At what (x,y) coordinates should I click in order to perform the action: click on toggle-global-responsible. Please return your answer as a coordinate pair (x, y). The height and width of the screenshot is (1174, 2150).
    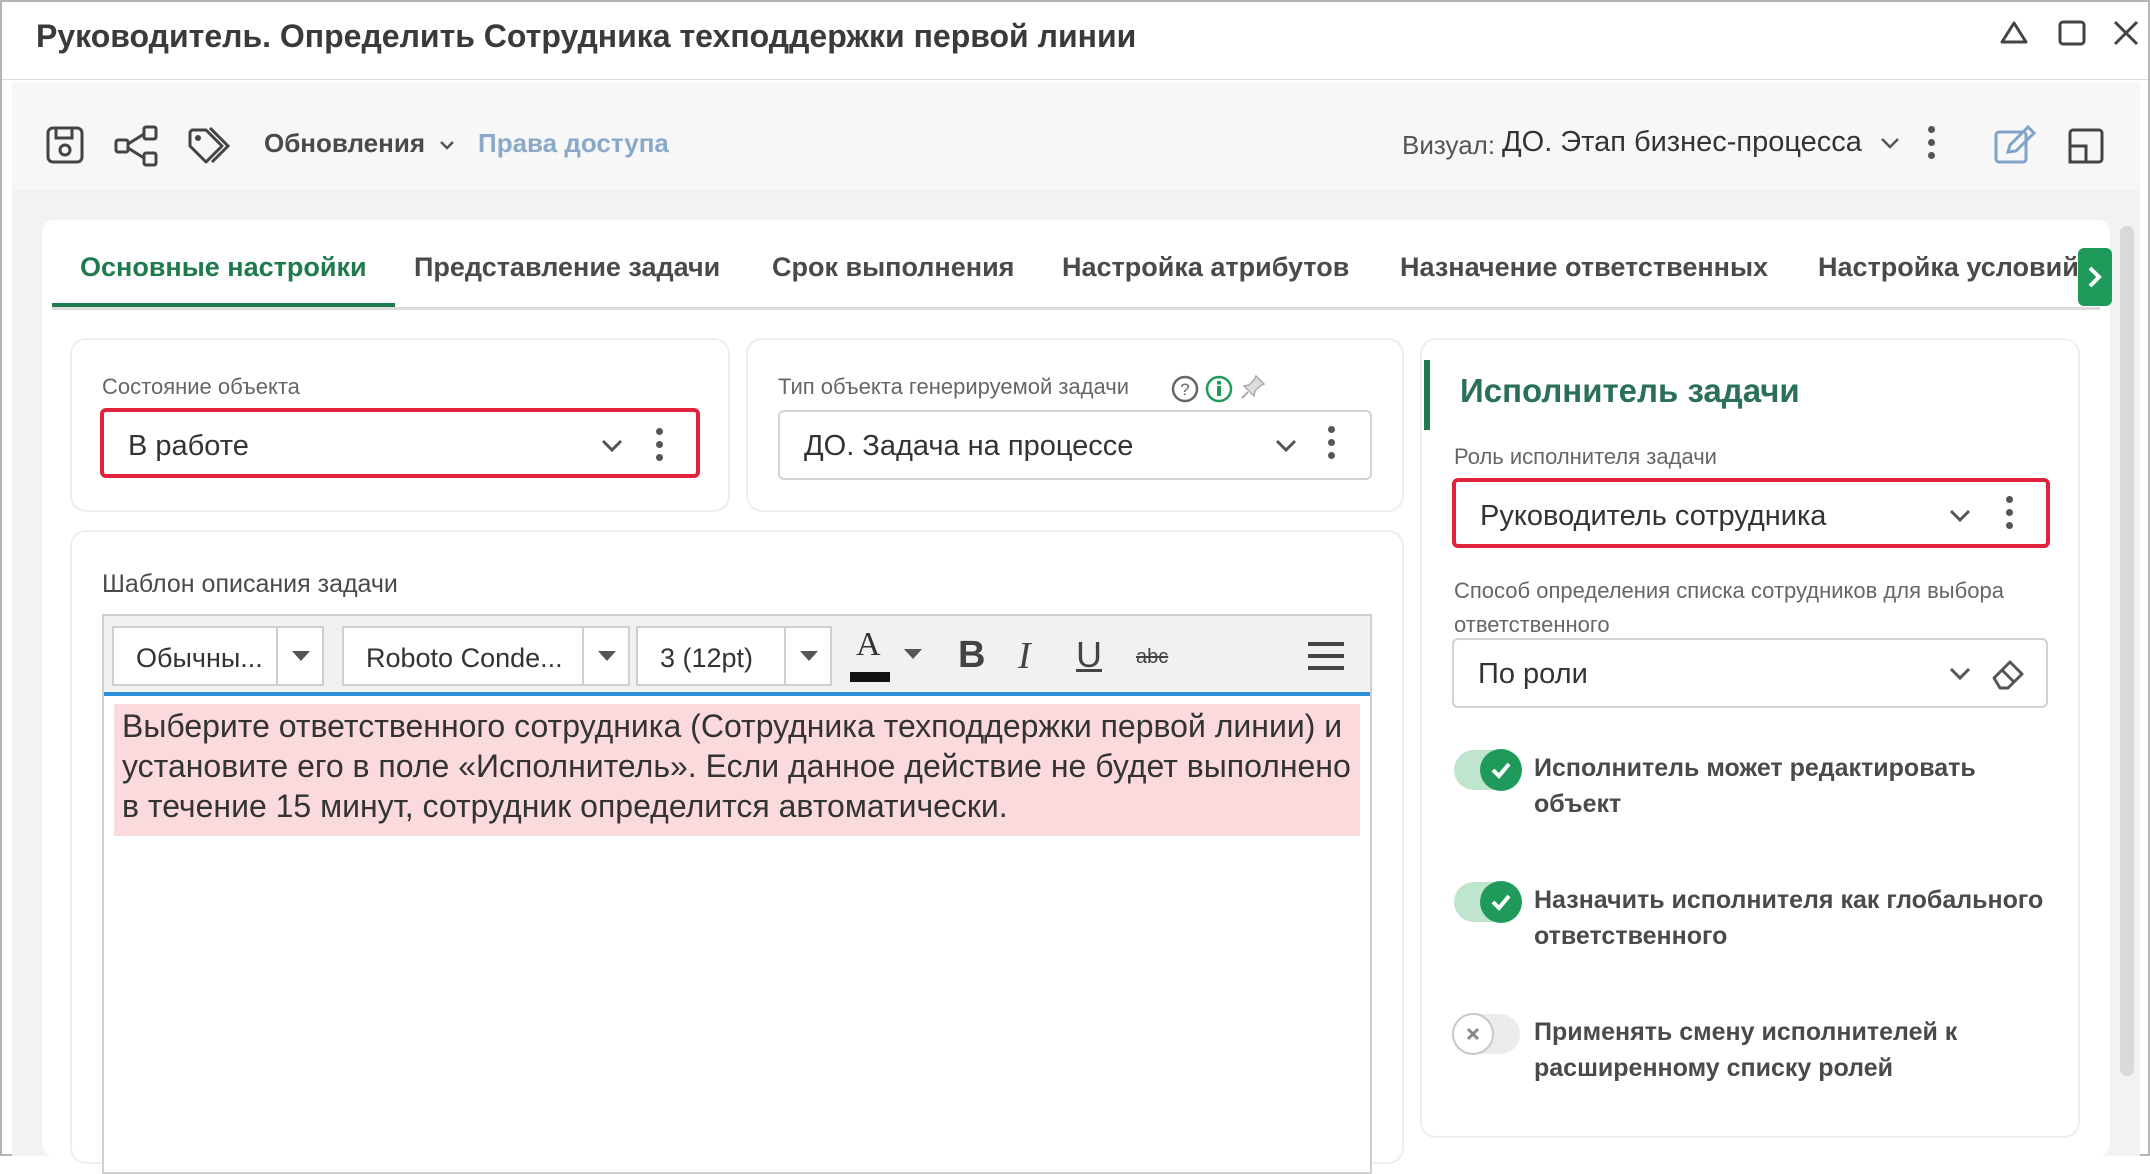
    Looking at the image, I should click on (1488, 902).